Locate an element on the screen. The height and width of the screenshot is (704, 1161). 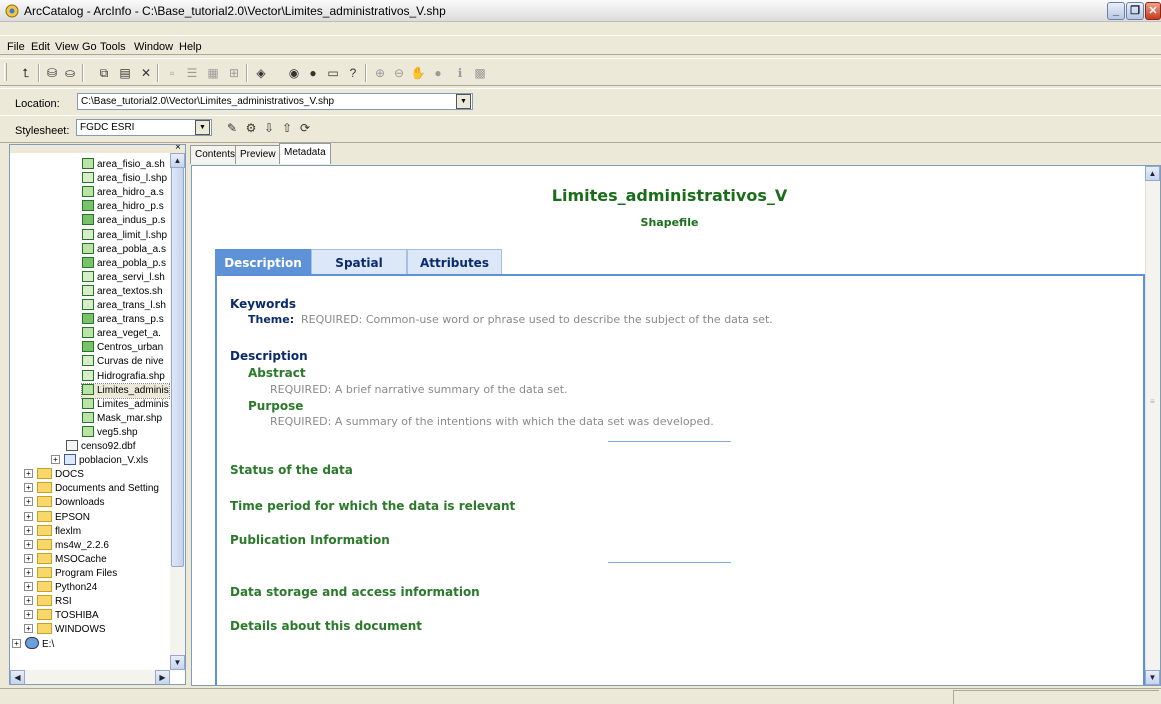
details-view-icon: ▦ is located at coordinates (213, 73).